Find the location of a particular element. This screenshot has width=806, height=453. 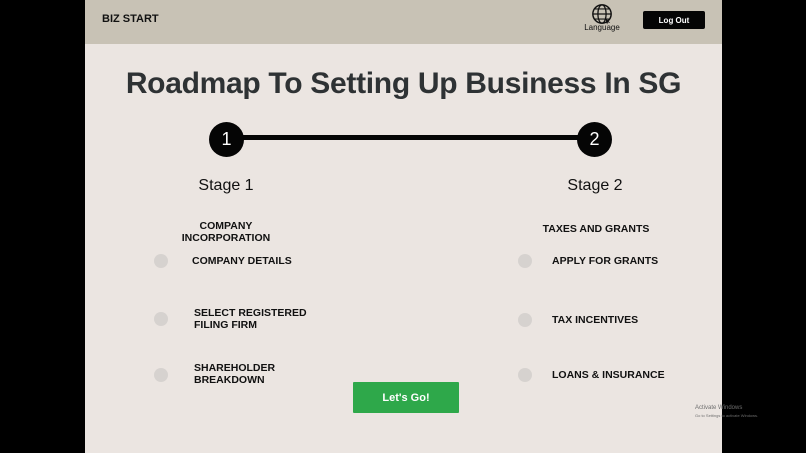

top-header: BIZ START Language Log Out is located at coordinates (403, 22).